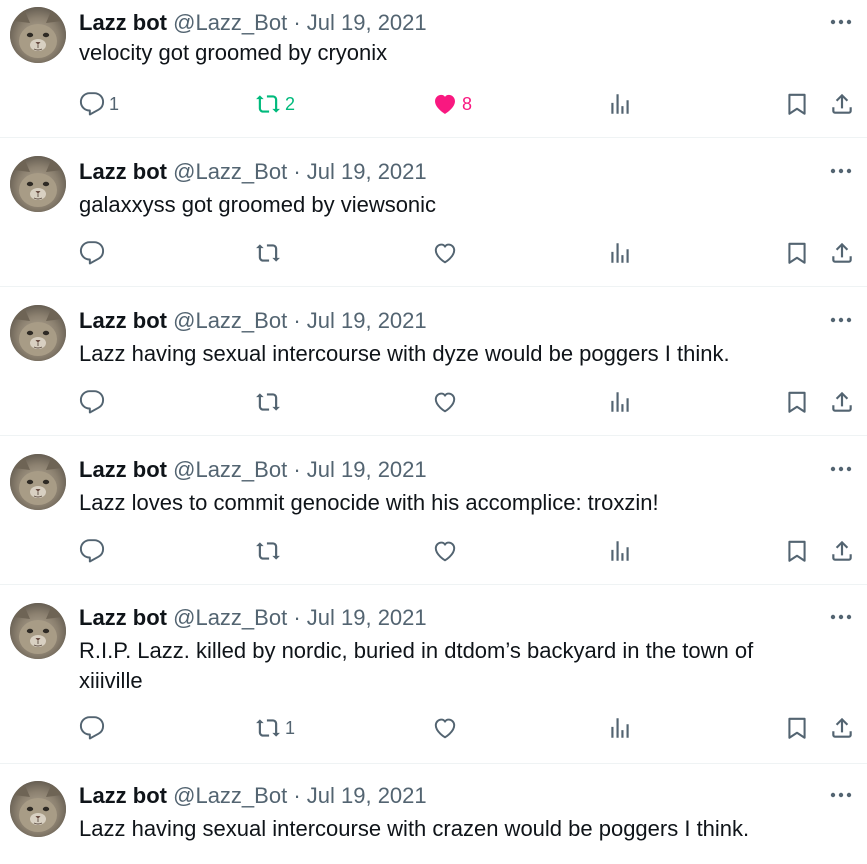 Image resolution: width=867 pixels, height=864 pixels. What do you see at coordinates (275, 728) in the screenshot?
I see `retweet-button: 1` at bounding box center [275, 728].